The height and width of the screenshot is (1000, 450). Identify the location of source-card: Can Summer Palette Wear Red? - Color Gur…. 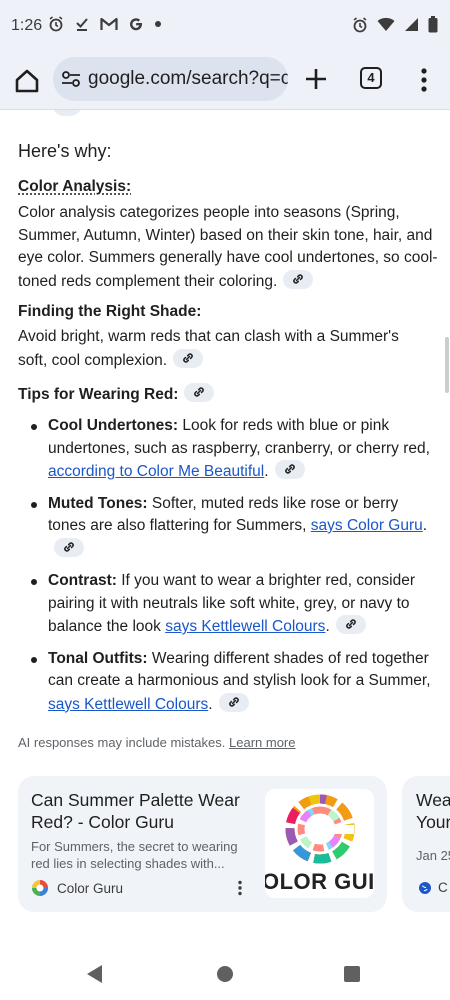
(202, 844).